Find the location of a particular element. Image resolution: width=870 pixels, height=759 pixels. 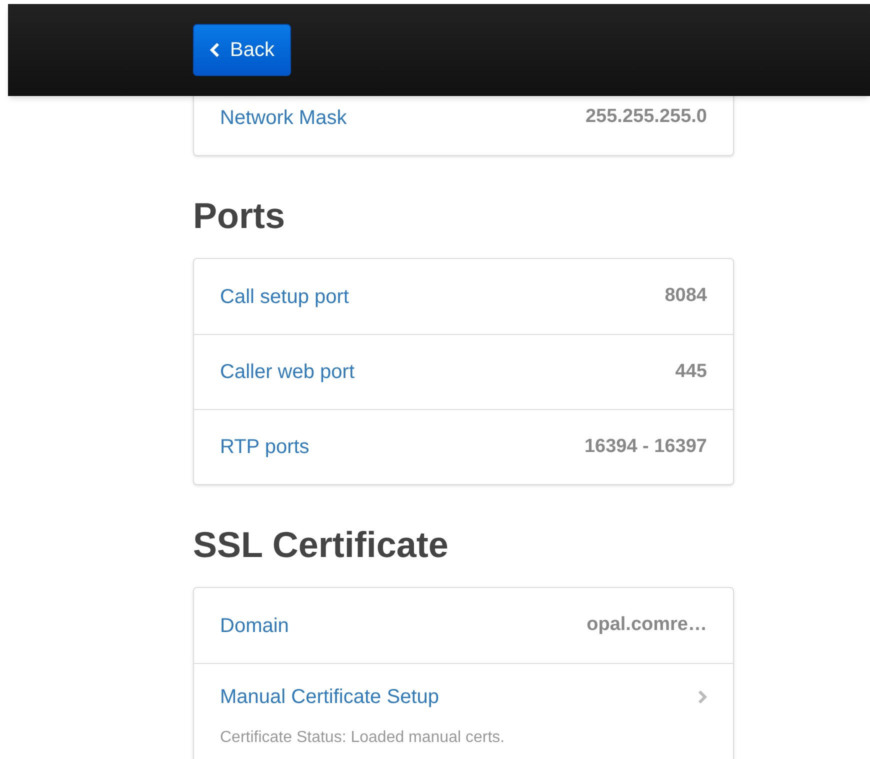

row-label: Manual Certificate Setup is located at coordinates (330, 697).